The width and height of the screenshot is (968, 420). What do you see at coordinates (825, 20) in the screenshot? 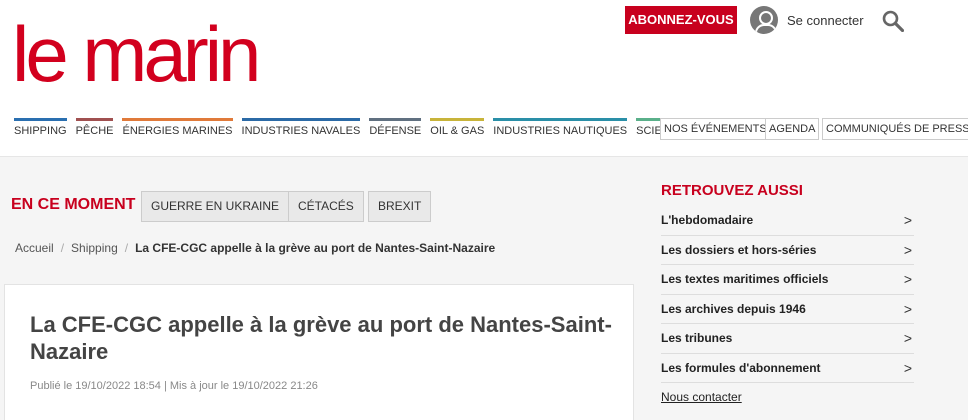
I see `login-label: Se connecter` at bounding box center [825, 20].